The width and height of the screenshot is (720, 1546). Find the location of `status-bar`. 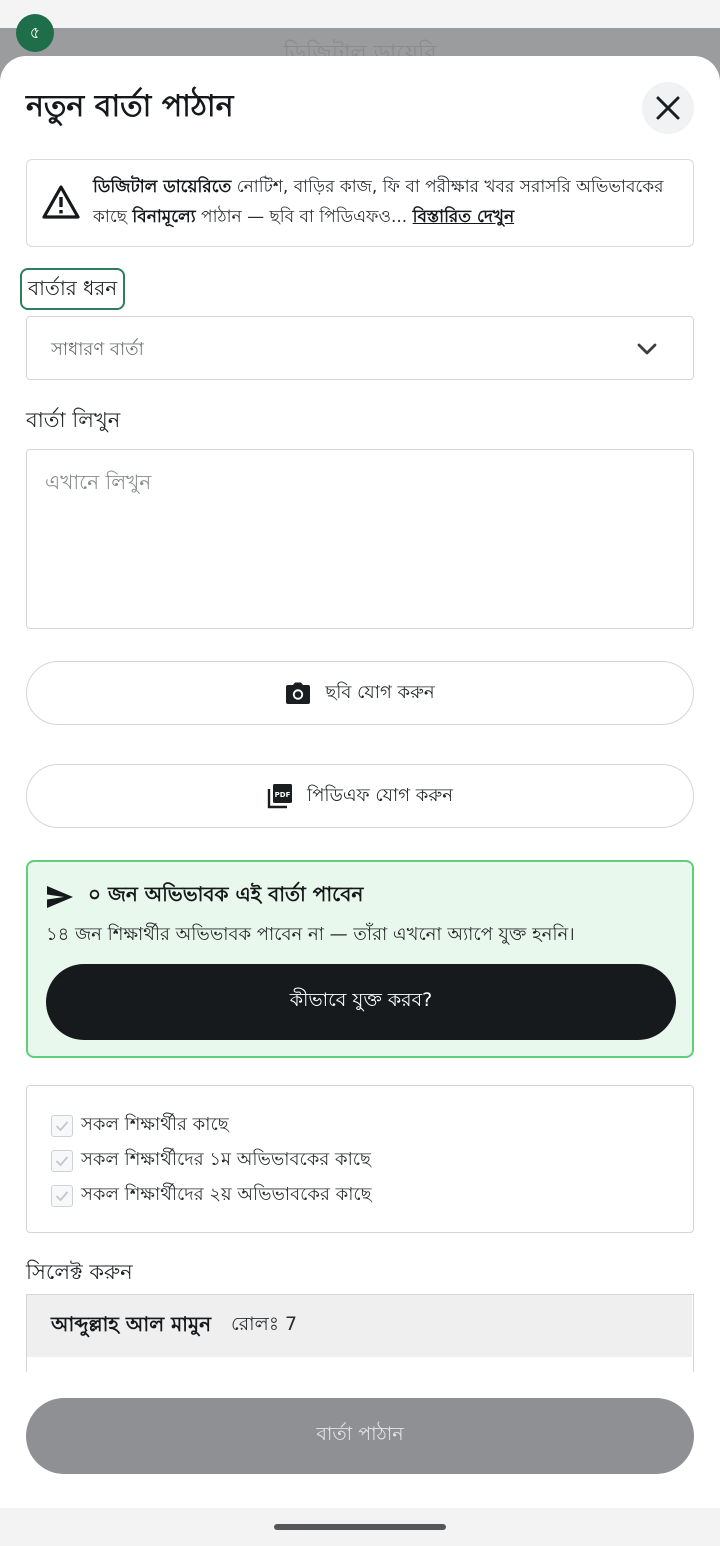

status-bar is located at coordinates (360, 14).